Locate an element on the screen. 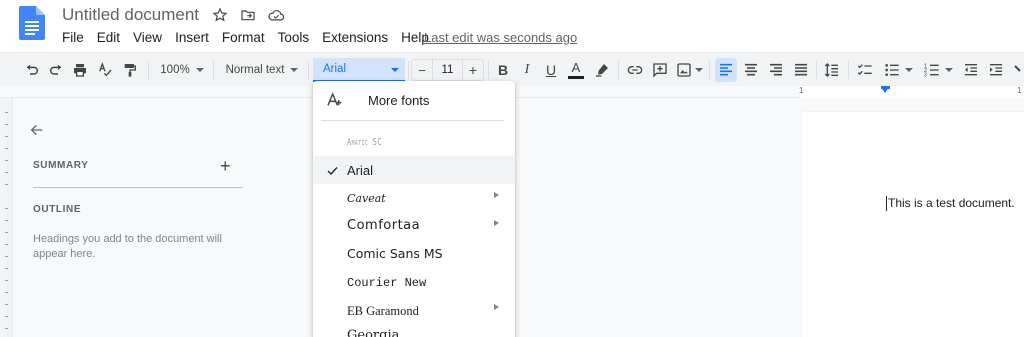  bulleted-list-icon is located at coordinates (898, 70).